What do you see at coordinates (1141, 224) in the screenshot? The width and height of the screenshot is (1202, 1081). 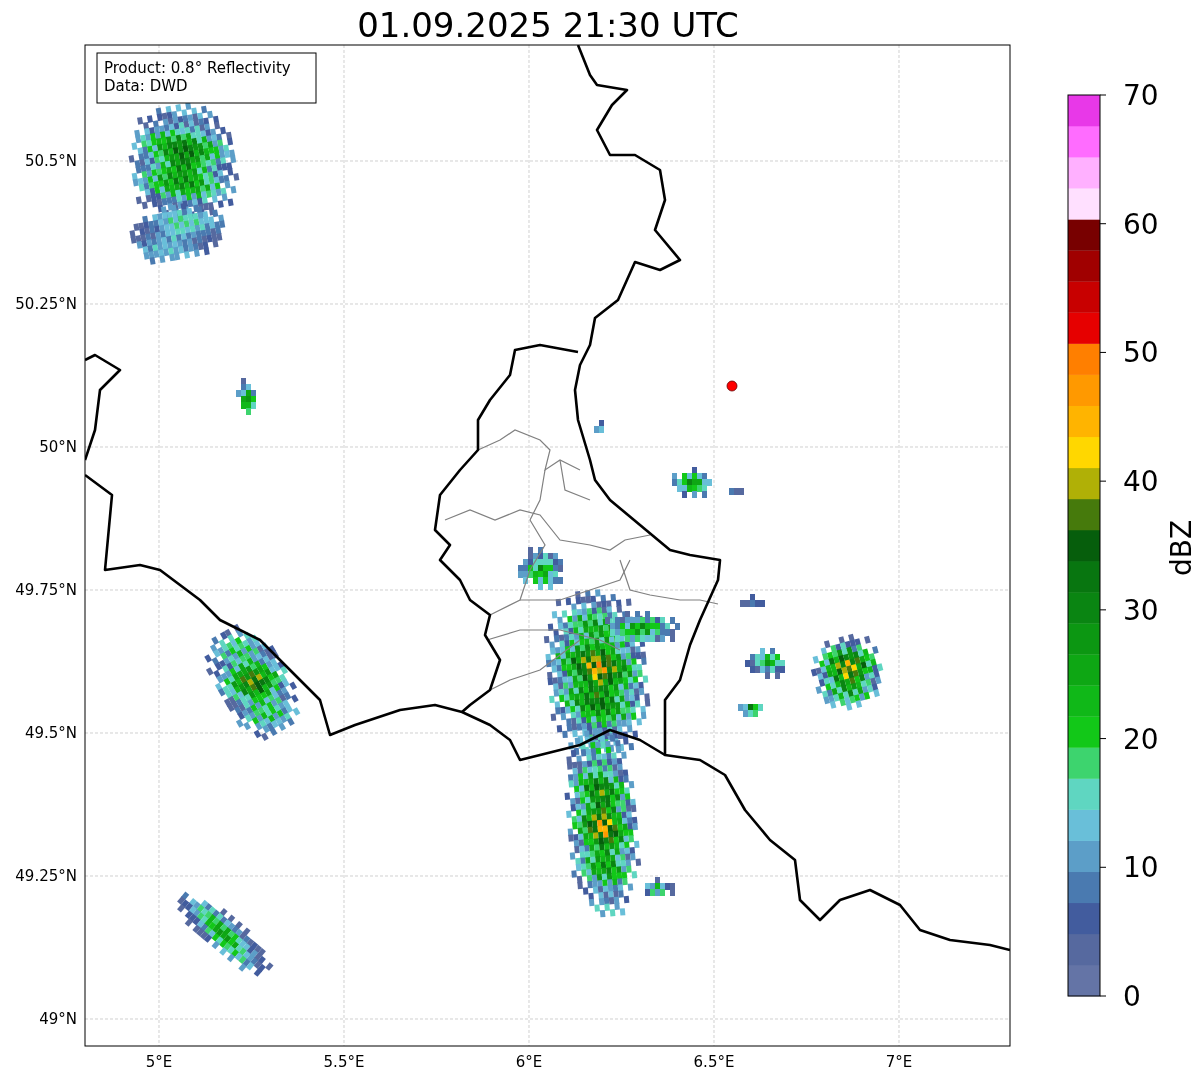 I see `colorbar-tick-label: 60` at bounding box center [1141, 224].